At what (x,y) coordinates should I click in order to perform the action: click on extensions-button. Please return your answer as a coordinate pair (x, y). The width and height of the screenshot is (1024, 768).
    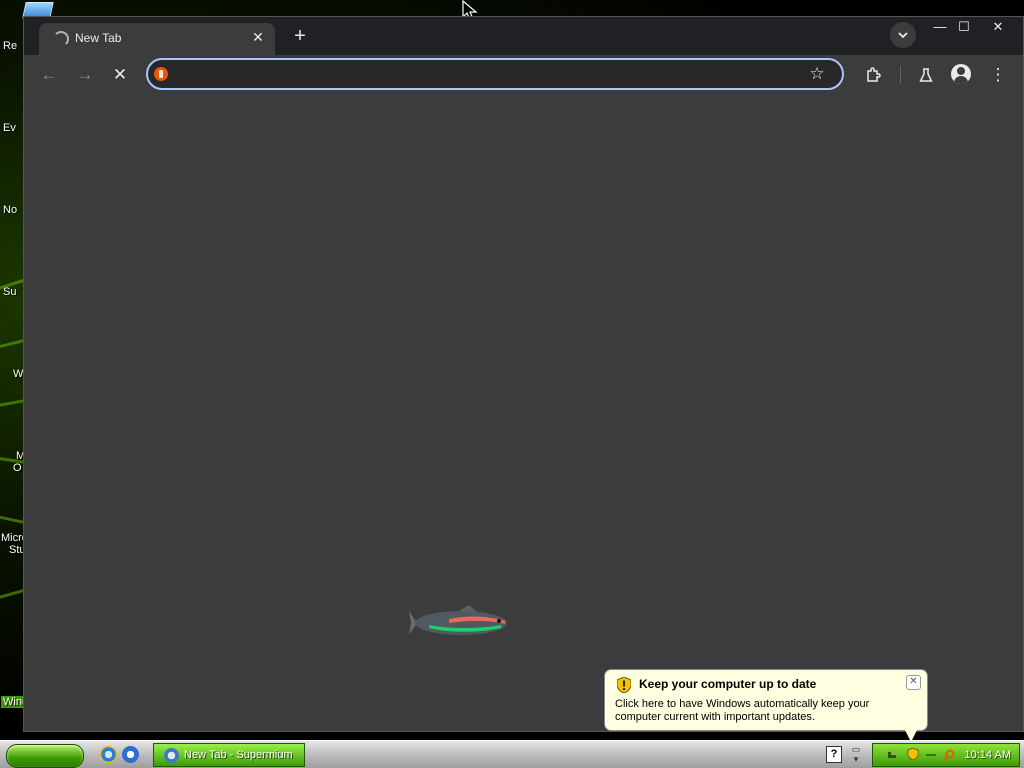
    Looking at the image, I should click on (873, 75).